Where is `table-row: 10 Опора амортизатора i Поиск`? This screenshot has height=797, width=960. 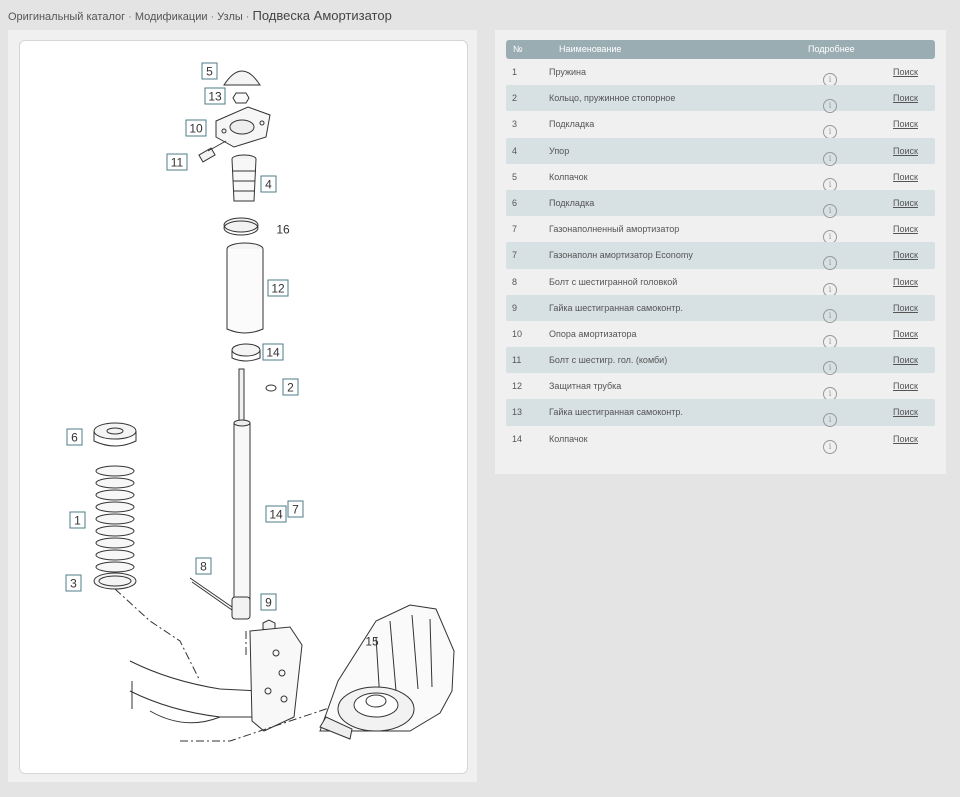 table-row: 10 Опора амортизатора i Поиск is located at coordinates (720, 335).